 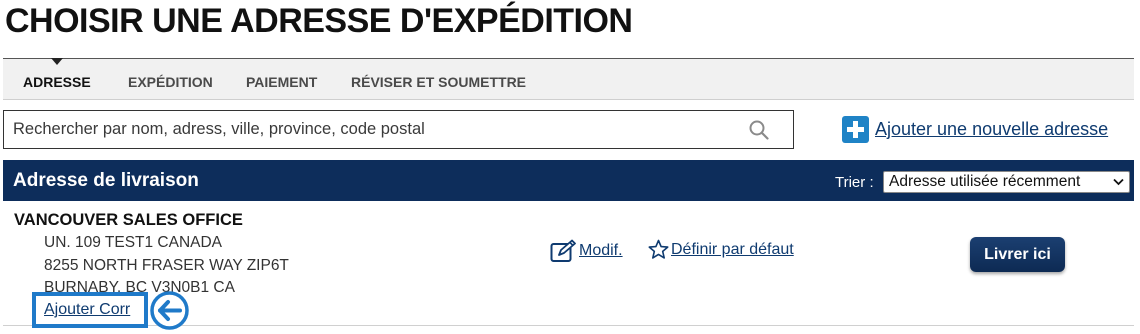 What do you see at coordinates (57, 61) in the screenshot?
I see `active-step-caret` at bounding box center [57, 61].